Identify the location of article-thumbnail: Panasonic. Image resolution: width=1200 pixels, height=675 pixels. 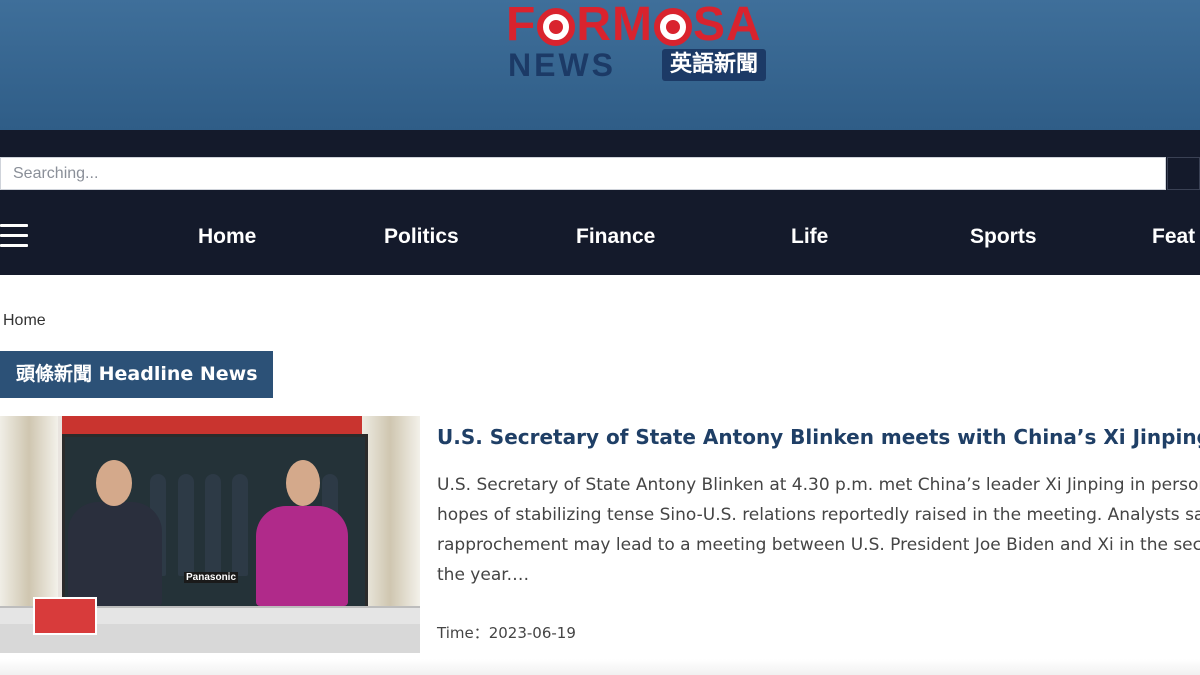
(210, 534).